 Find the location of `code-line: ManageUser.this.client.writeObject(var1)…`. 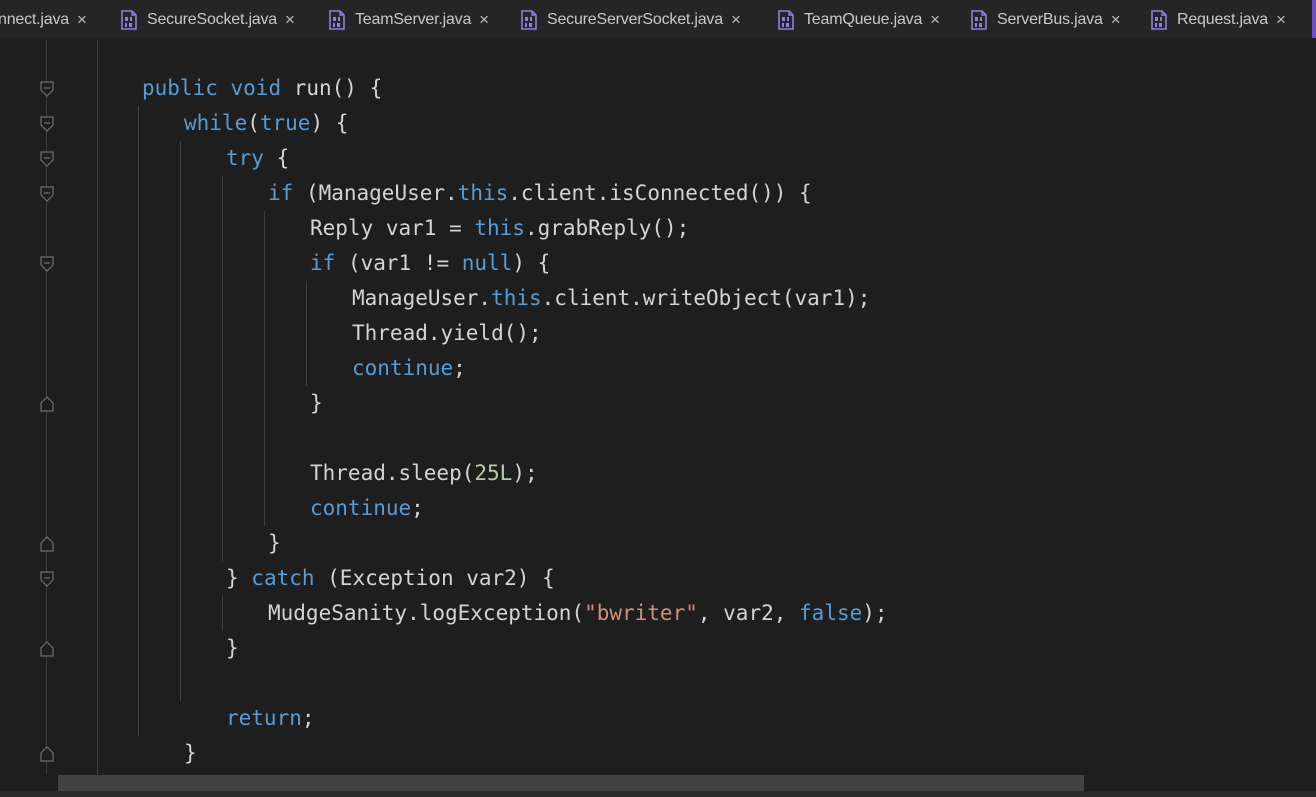

code-line: ManageUser.this.client.writeObject(var1)… is located at coordinates (611, 298).